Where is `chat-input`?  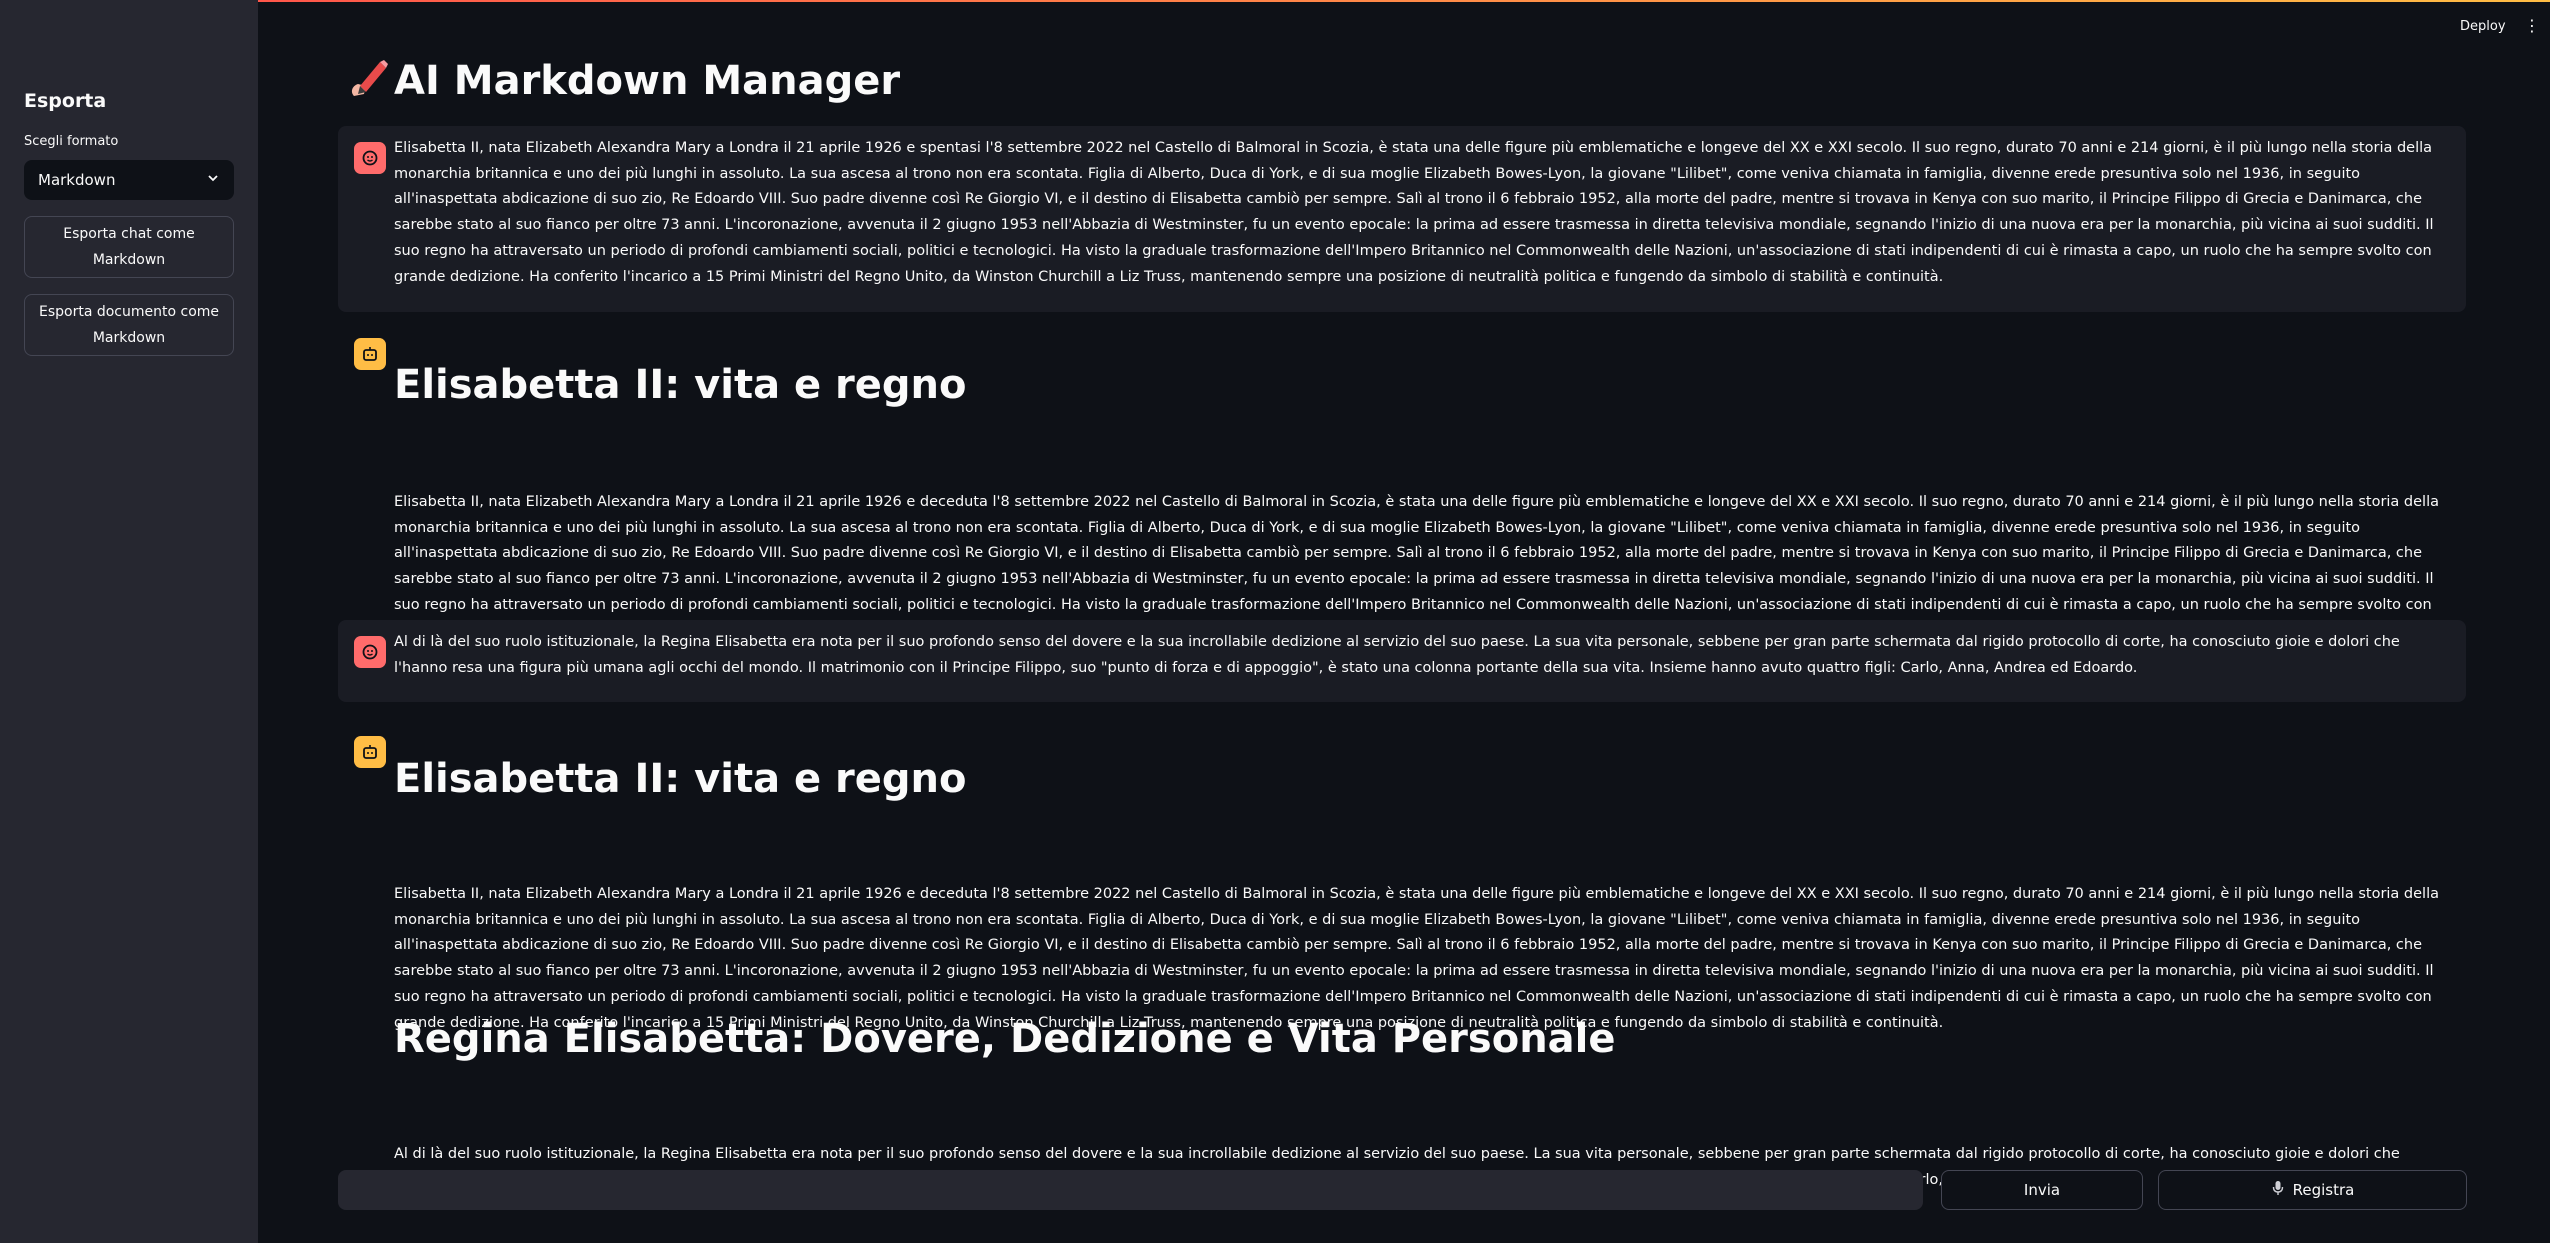 chat-input is located at coordinates (1130, 1190).